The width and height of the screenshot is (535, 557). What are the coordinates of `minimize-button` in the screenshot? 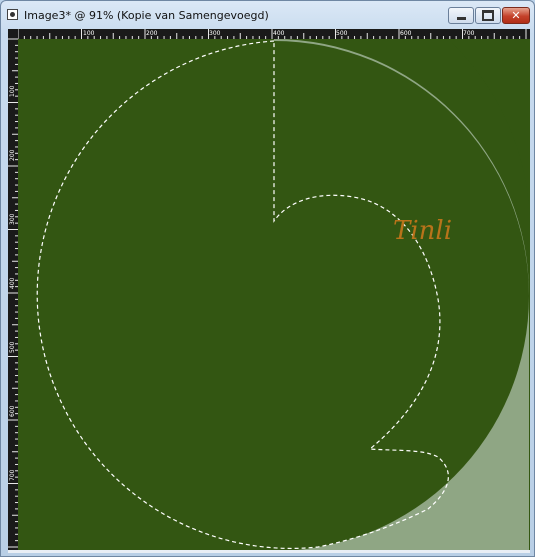 It's located at (461, 15).